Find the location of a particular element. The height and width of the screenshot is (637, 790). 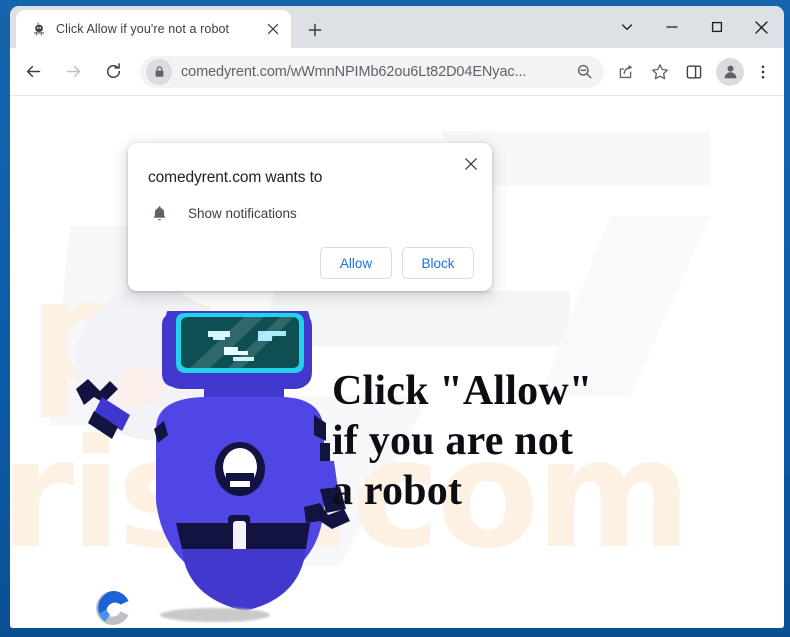

minimize-button is located at coordinates (671, 27).